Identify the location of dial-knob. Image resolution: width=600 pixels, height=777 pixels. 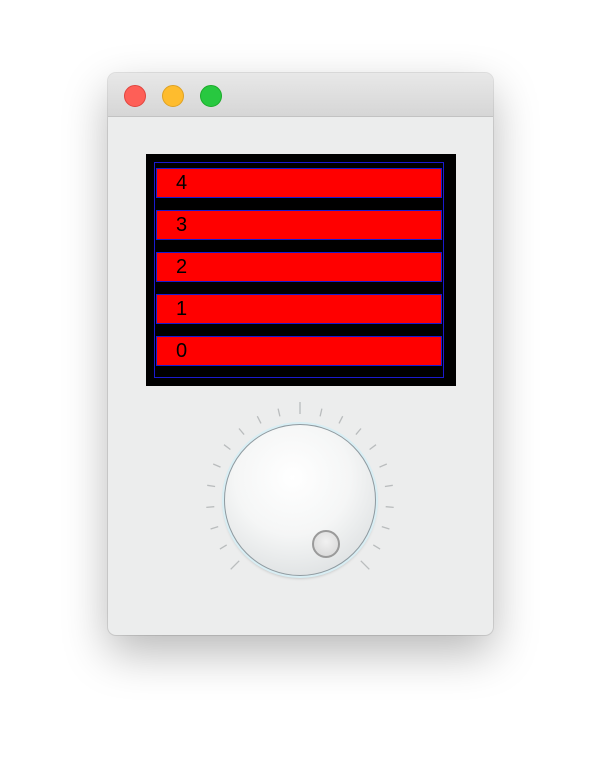
(300, 500).